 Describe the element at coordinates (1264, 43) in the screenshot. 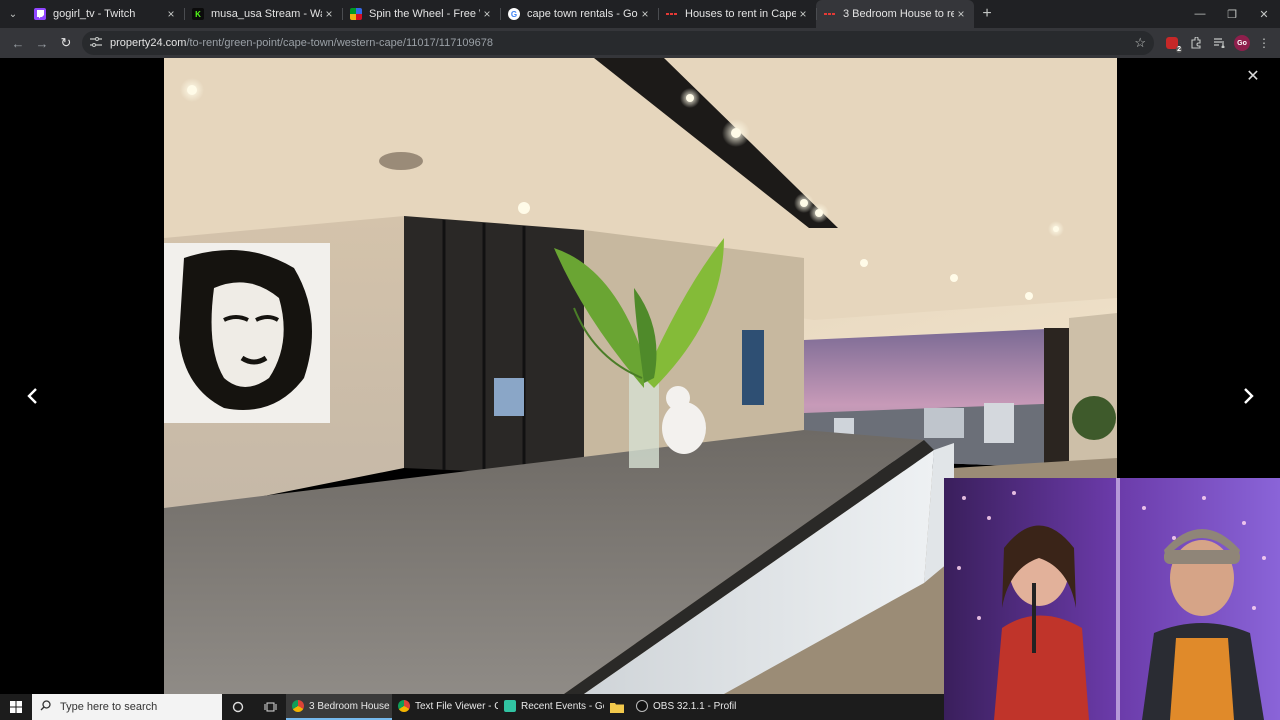

I see `more-menu-icon: ⋮` at that location.